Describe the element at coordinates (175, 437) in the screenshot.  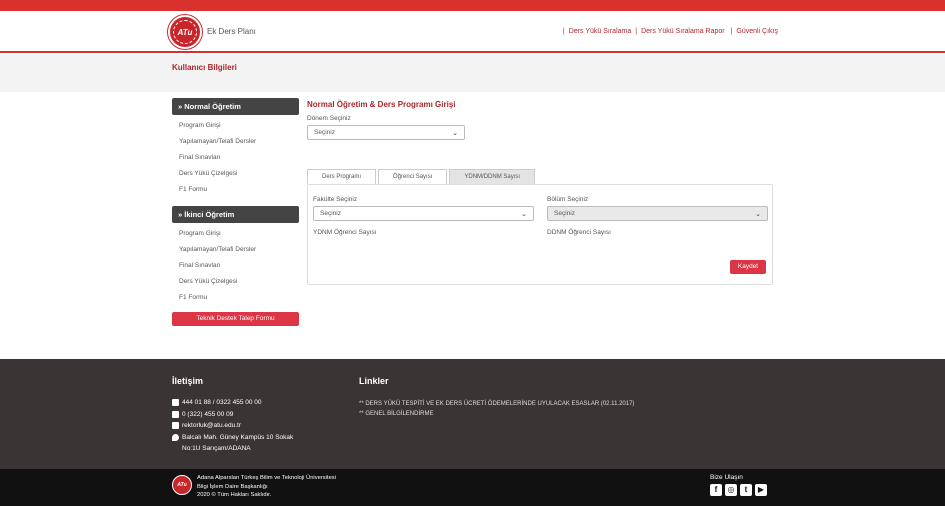
I see `location-icon` at that location.